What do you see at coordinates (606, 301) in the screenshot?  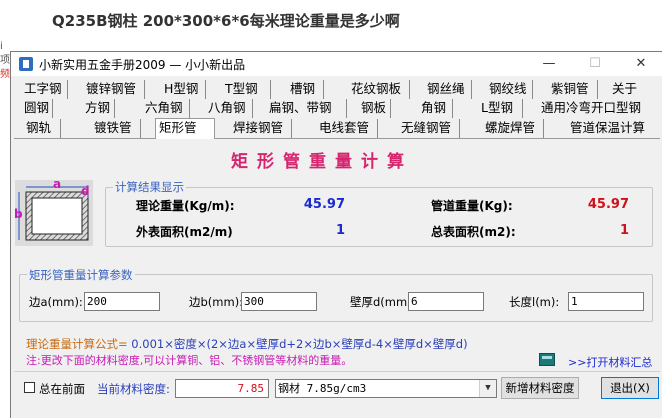 I see `length-input` at bounding box center [606, 301].